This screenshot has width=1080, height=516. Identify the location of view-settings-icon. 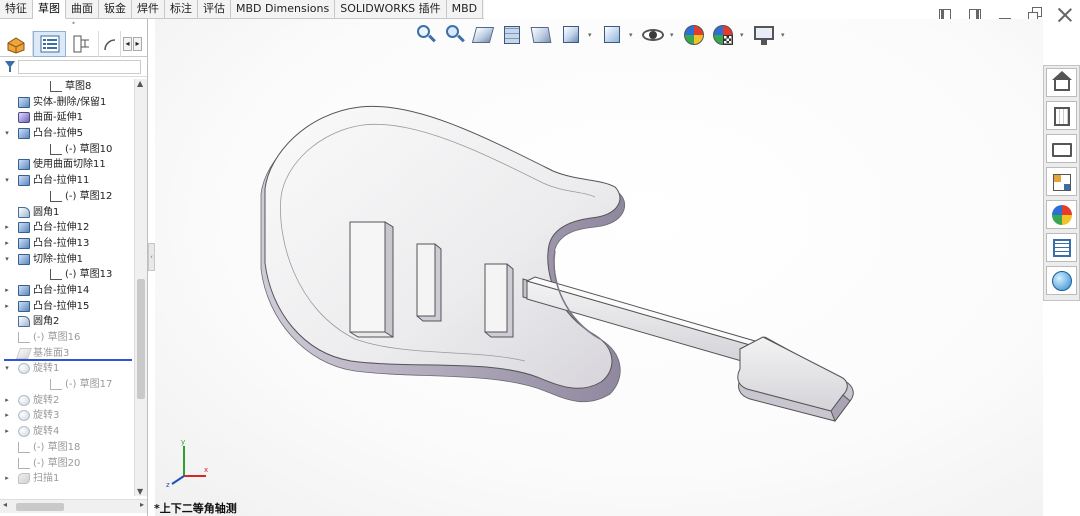
(764, 35).